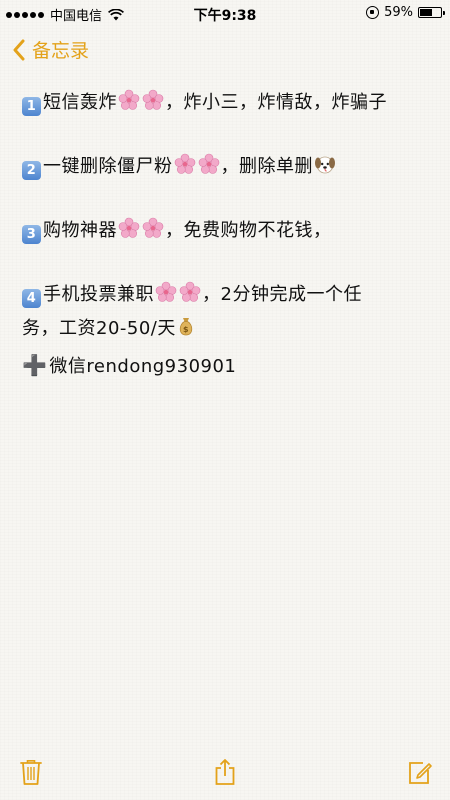 The width and height of the screenshot is (450, 800). I want to click on note-line-3: 3 购物神器 ，免费购物不花钱，, so click(224, 231).